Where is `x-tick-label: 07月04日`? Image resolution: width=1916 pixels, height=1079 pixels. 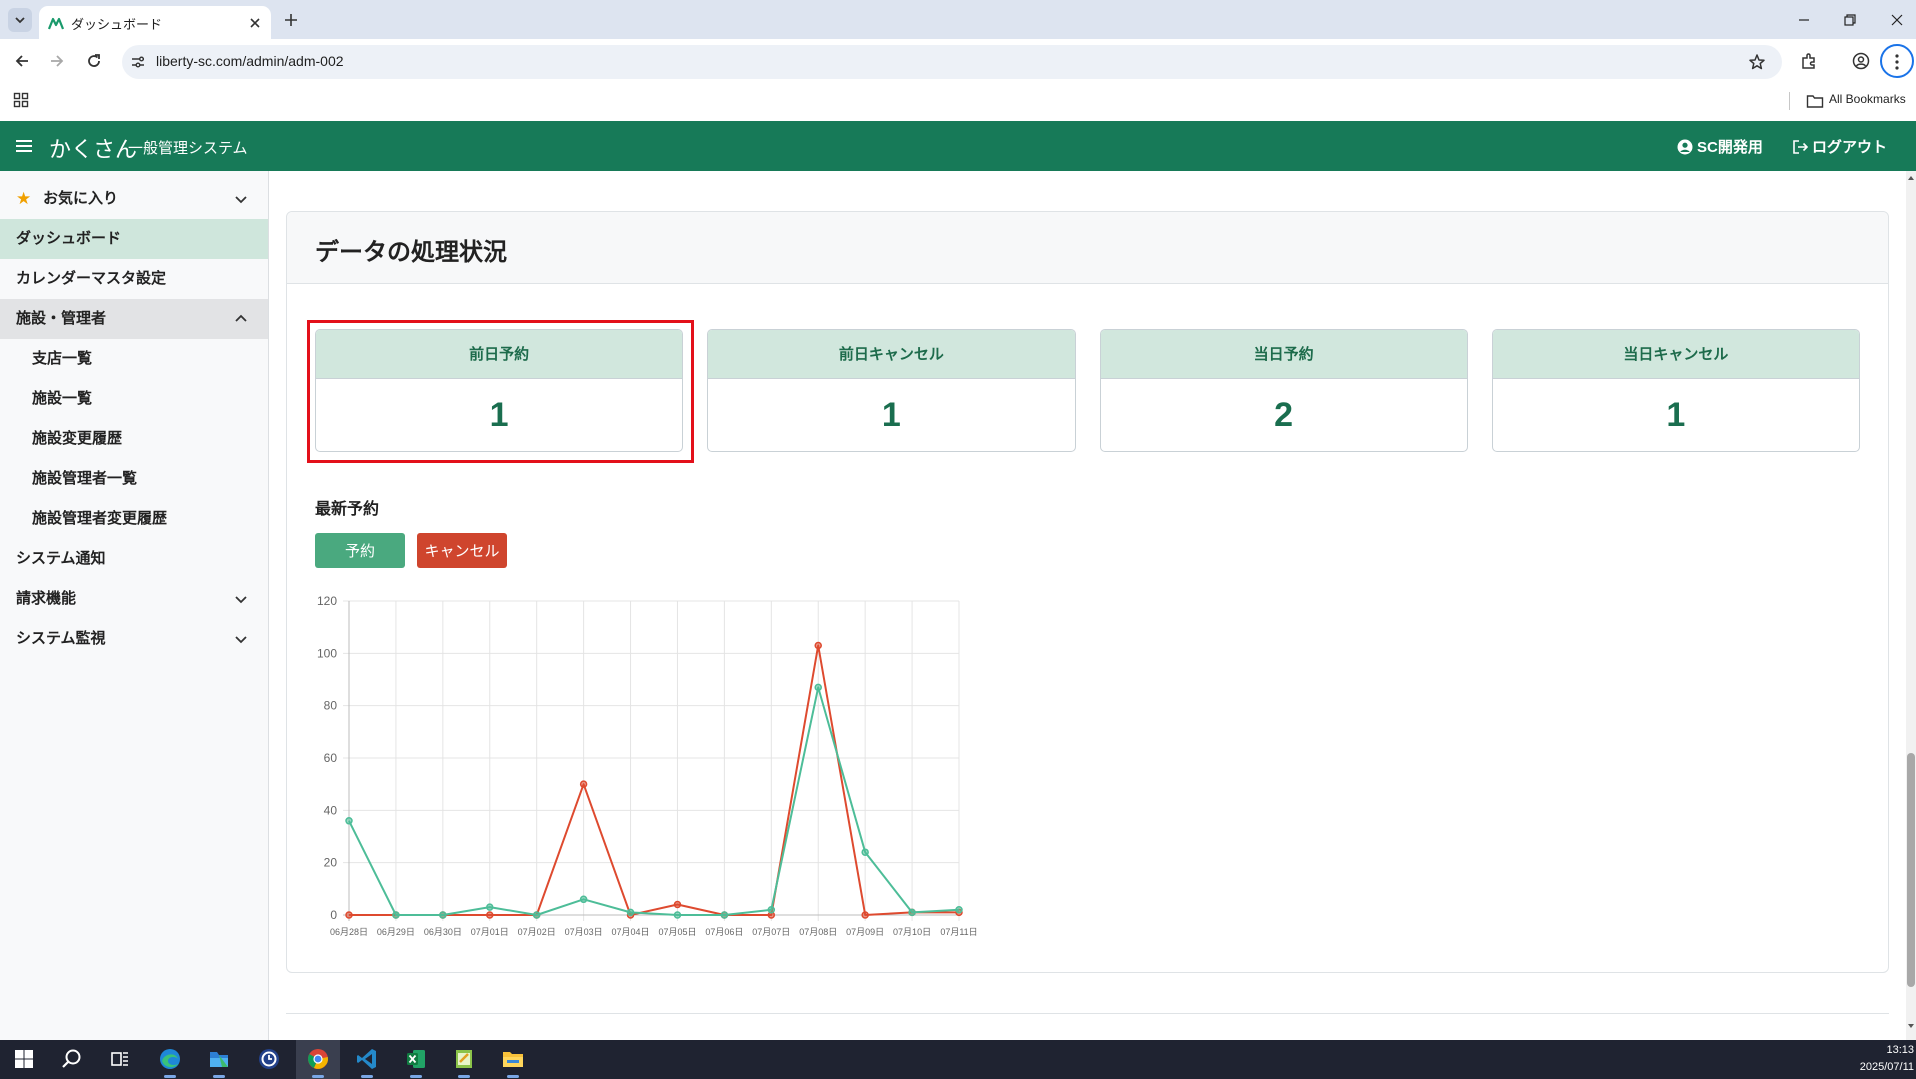
x-tick-label: 07月04日 is located at coordinates (631, 932).